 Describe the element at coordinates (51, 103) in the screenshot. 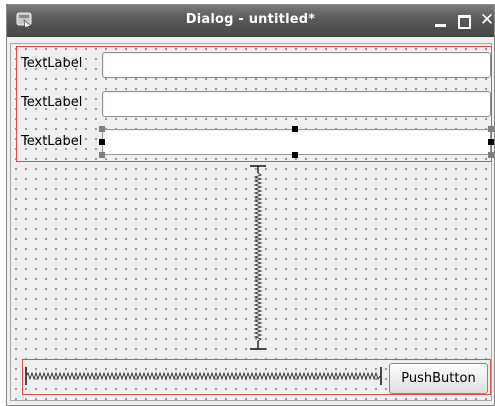

I see `text-label-2: TextLabel` at that location.